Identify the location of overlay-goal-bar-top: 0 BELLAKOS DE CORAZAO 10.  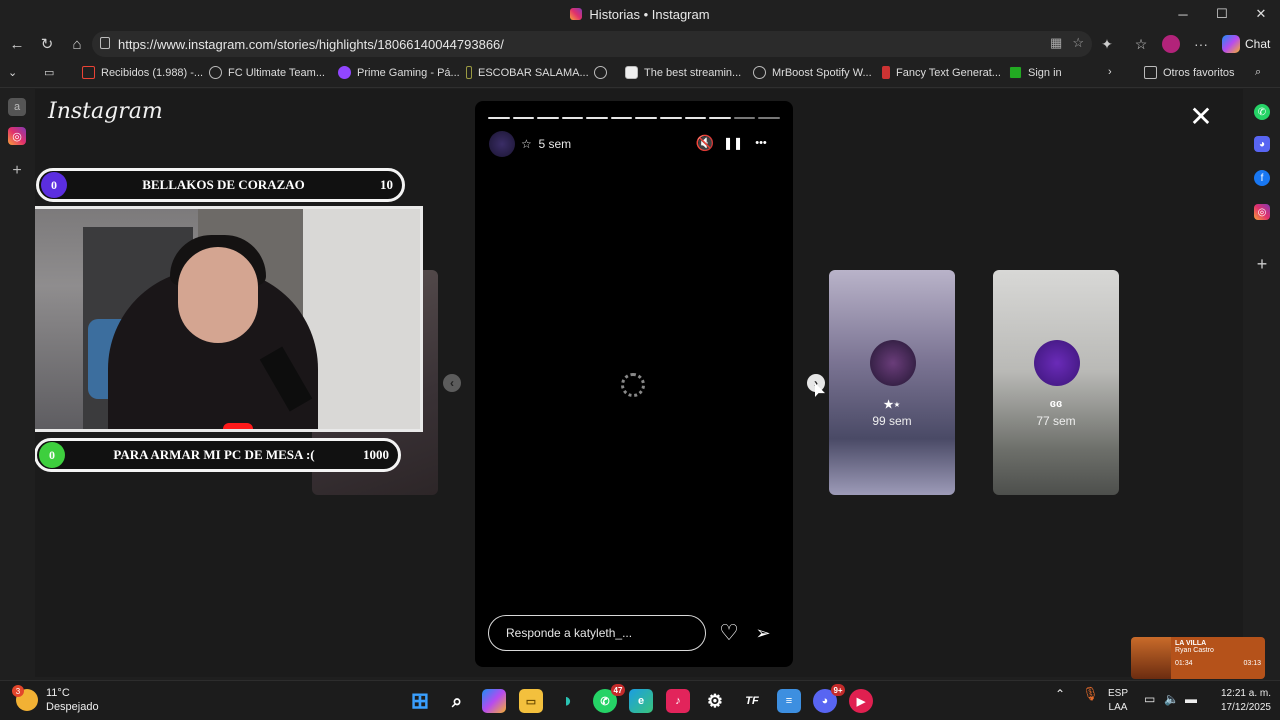
(220, 185).